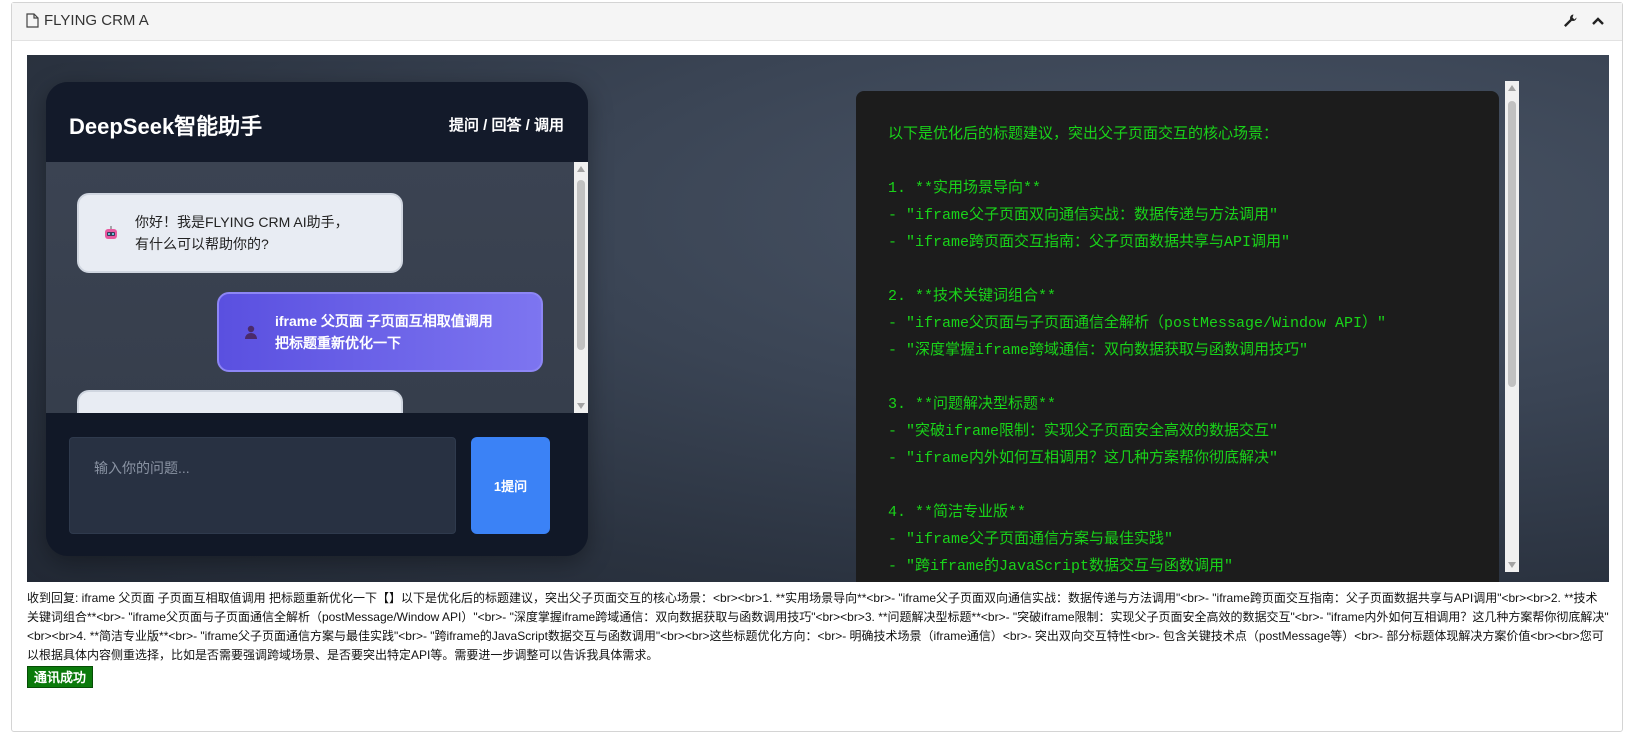 Image resolution: width=1634 pixels, height=737 pixels. Describe the element at coordinates (1570, 21) in the screenshot. I see `wrench-icon` at that location.